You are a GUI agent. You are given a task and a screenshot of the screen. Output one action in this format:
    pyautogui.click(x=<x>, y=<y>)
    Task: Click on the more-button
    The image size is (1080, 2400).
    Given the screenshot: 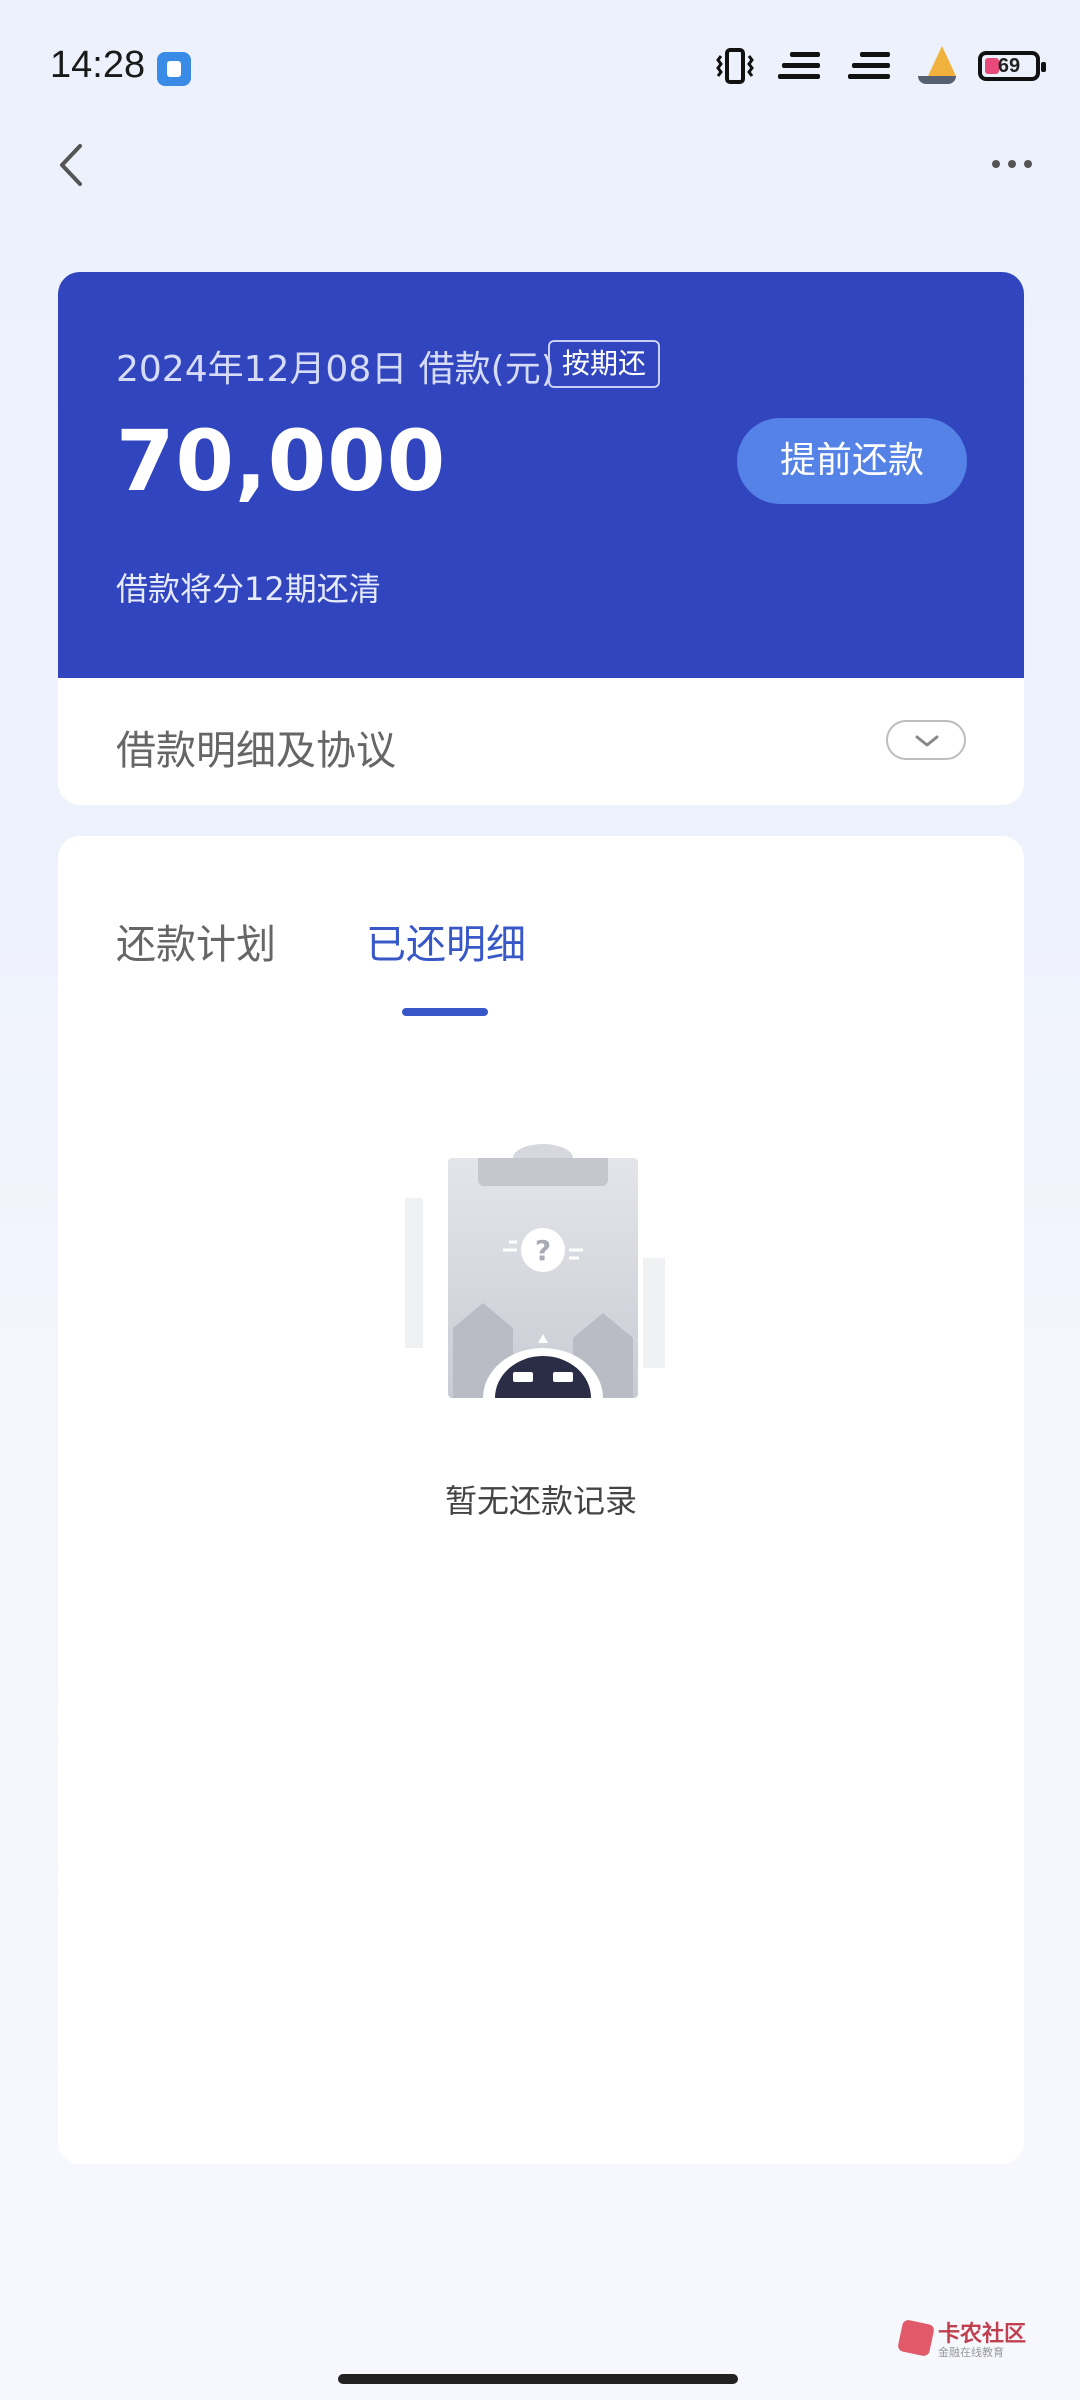 What is the action you would take?
    pyautogui.click(x=1012, y=164)
    